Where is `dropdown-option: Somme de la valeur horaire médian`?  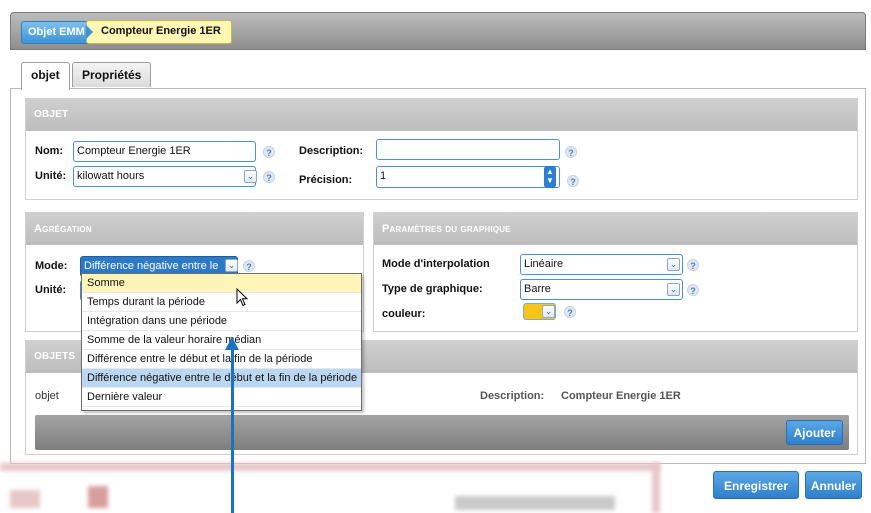
dropdown-option: Somme de la valeur horaire médian is located at coordinates (221, 340).